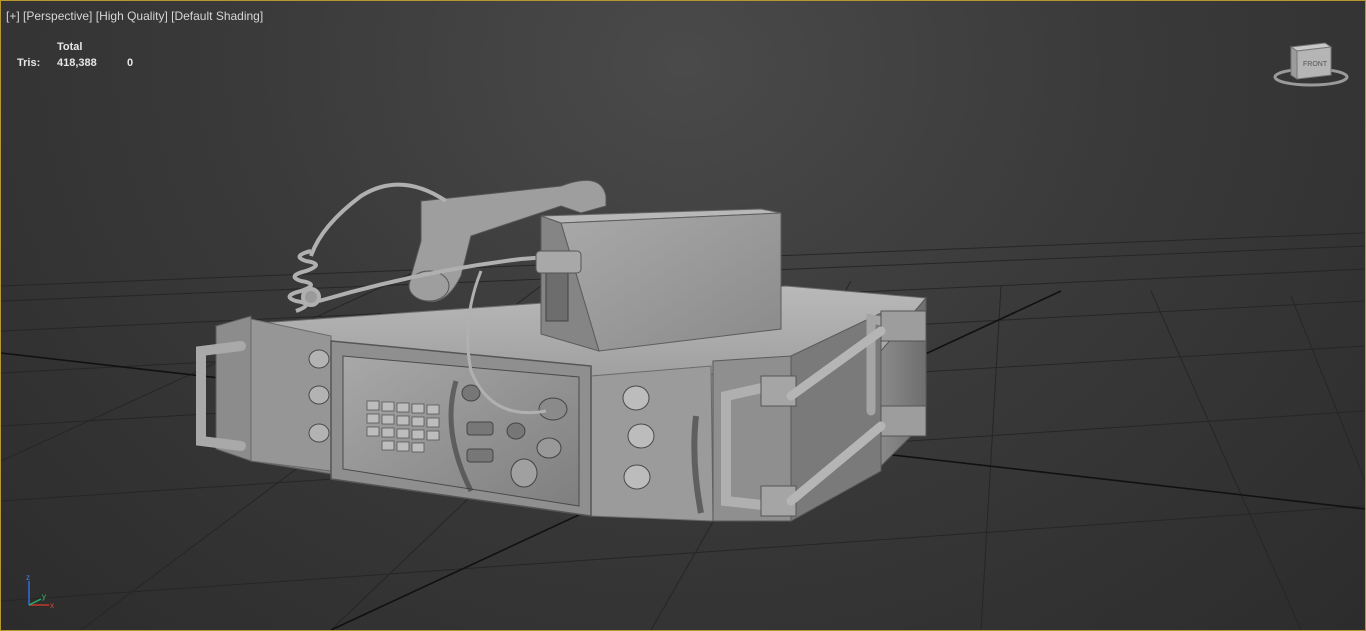 This screenshot has height=631, width=1366. What do you see at coordinates (57, 16) in the screenshot?
I see `viewport-point-of-view-menu: [Perspective]` at bounding box center [57, 16].